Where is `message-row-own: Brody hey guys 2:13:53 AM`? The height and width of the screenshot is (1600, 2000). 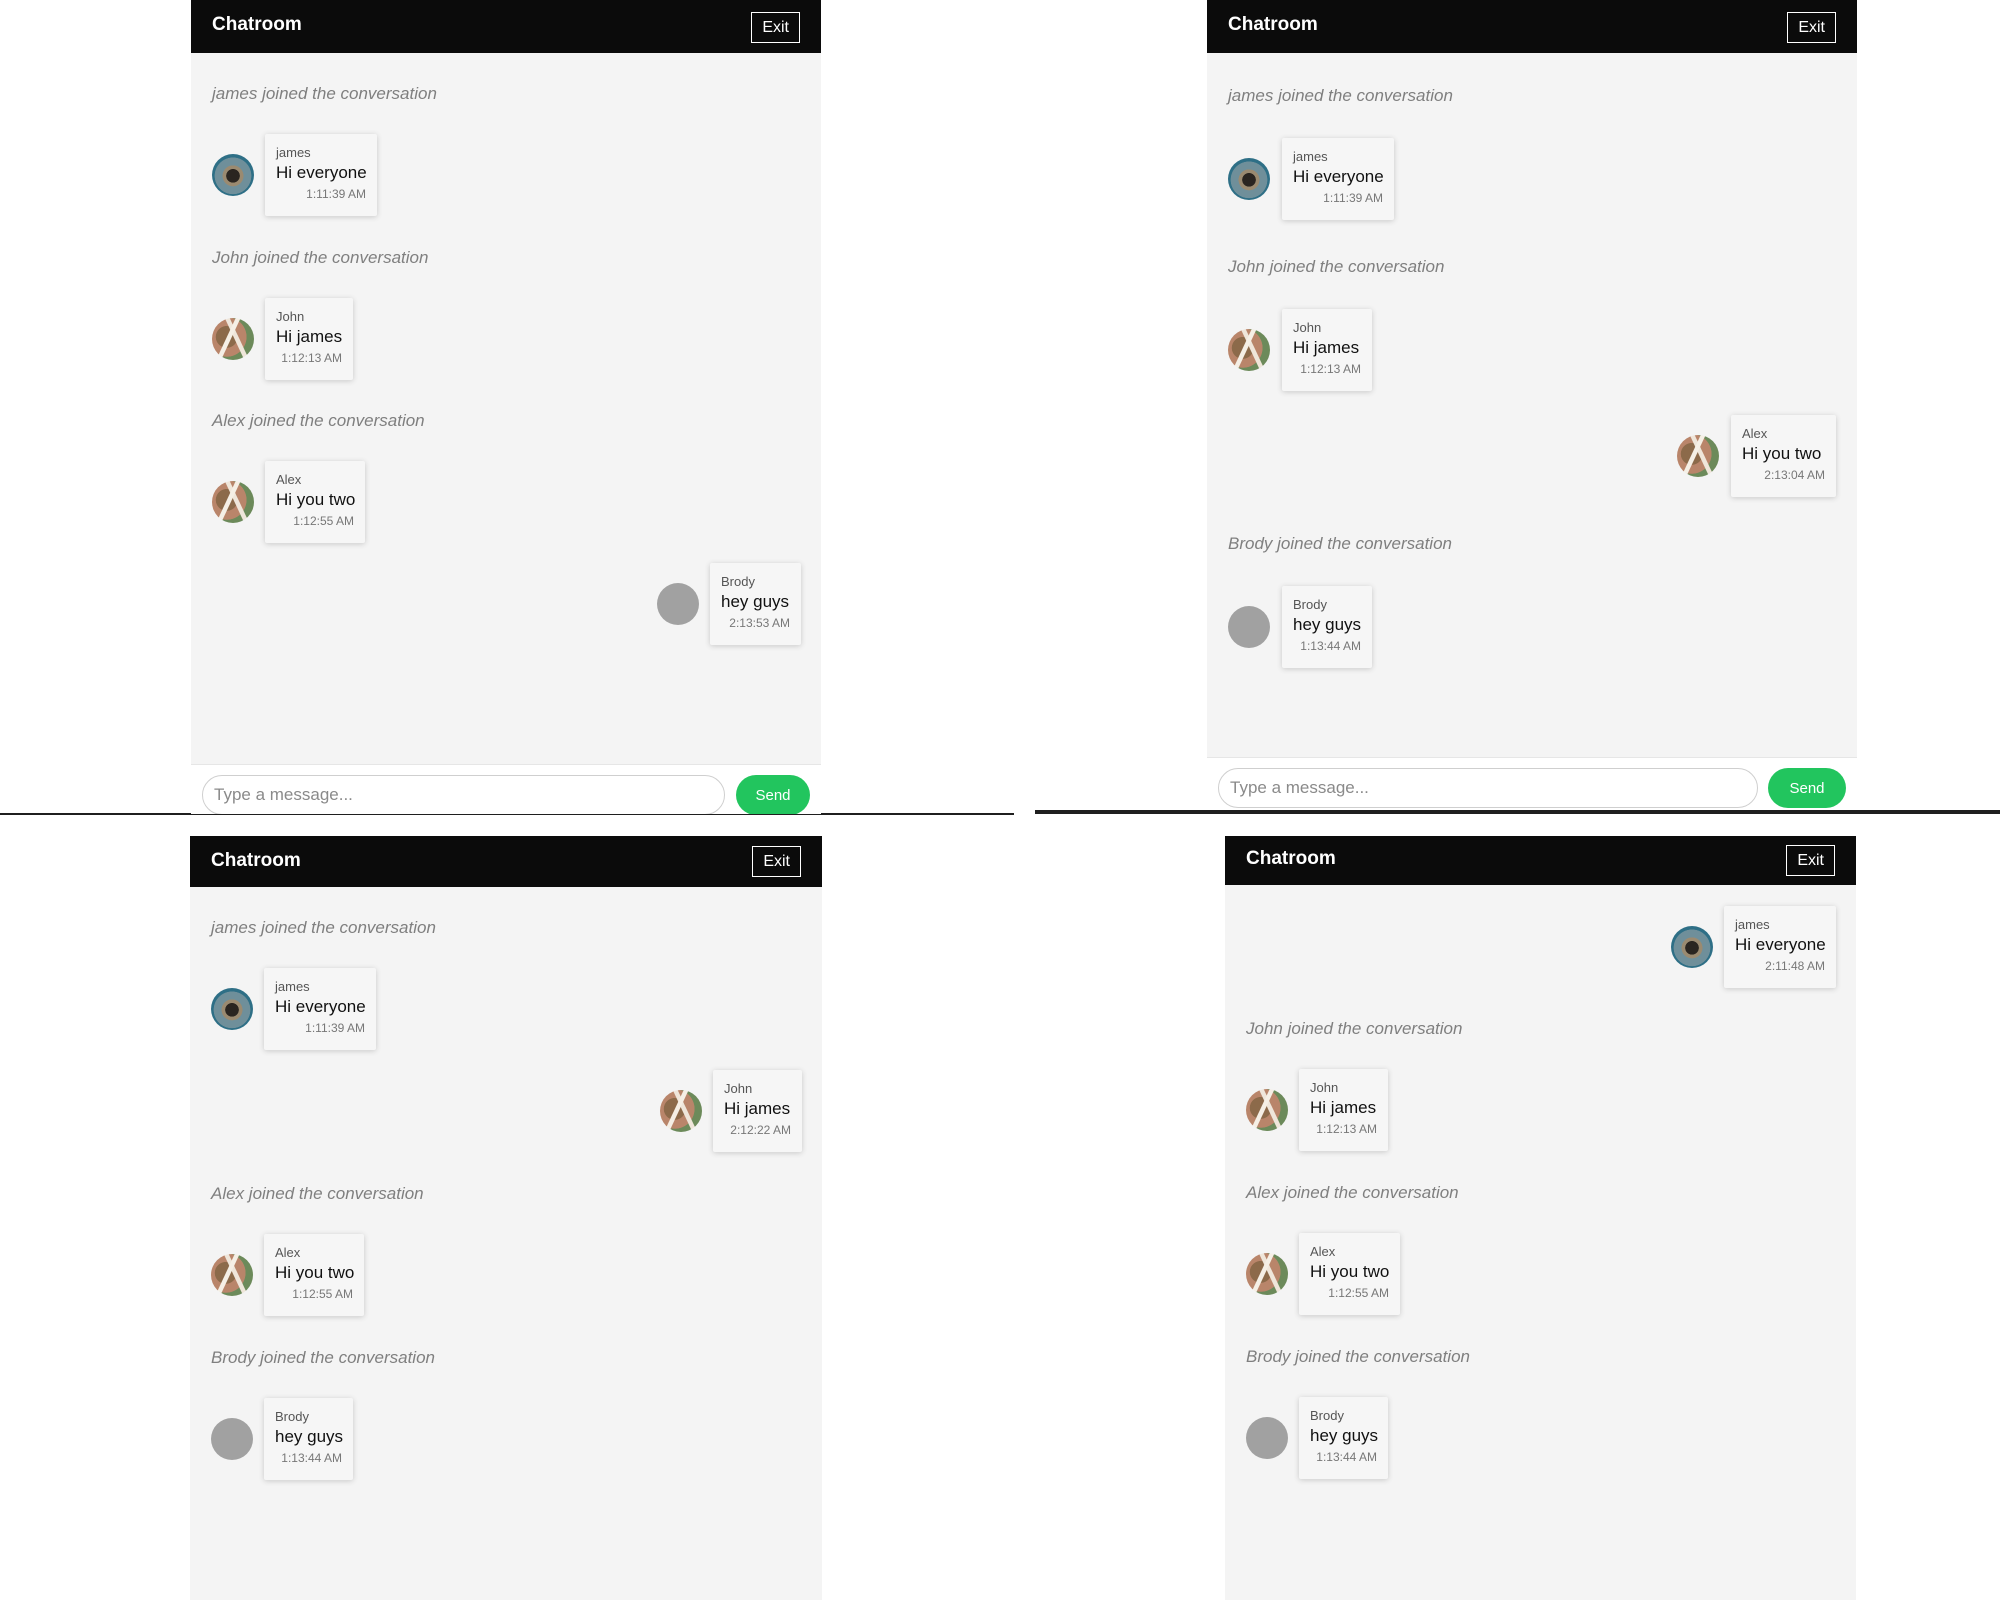 message-row-own: Brody hey guys 2:13:53 AM is located at coordinates (729, 604).